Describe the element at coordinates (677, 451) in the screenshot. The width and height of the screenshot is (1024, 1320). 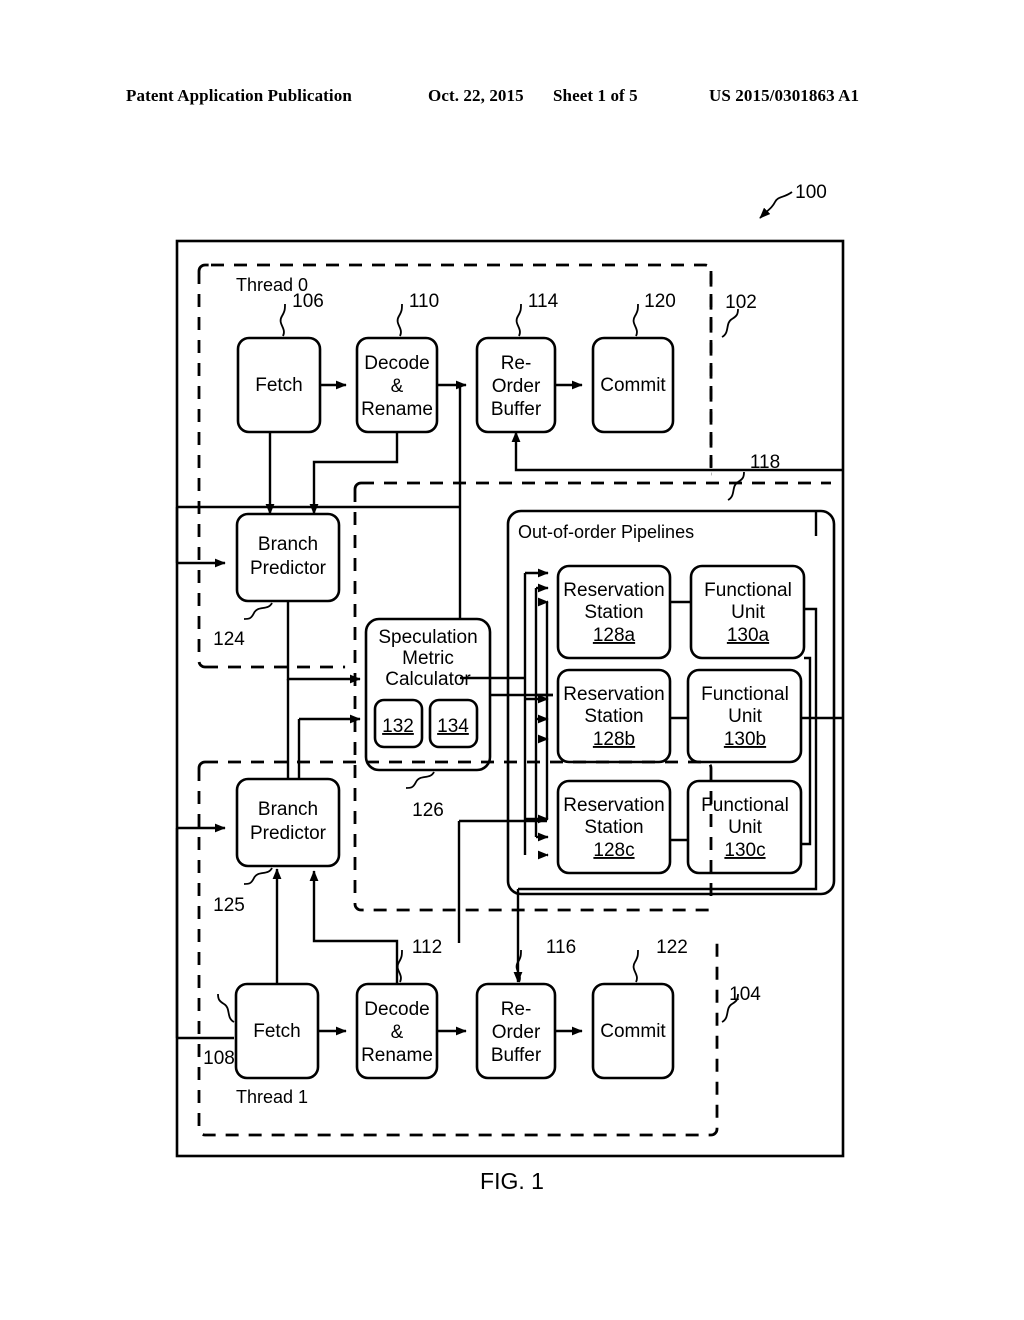
I see `arrow-fu-to-t0-rob` at that location.